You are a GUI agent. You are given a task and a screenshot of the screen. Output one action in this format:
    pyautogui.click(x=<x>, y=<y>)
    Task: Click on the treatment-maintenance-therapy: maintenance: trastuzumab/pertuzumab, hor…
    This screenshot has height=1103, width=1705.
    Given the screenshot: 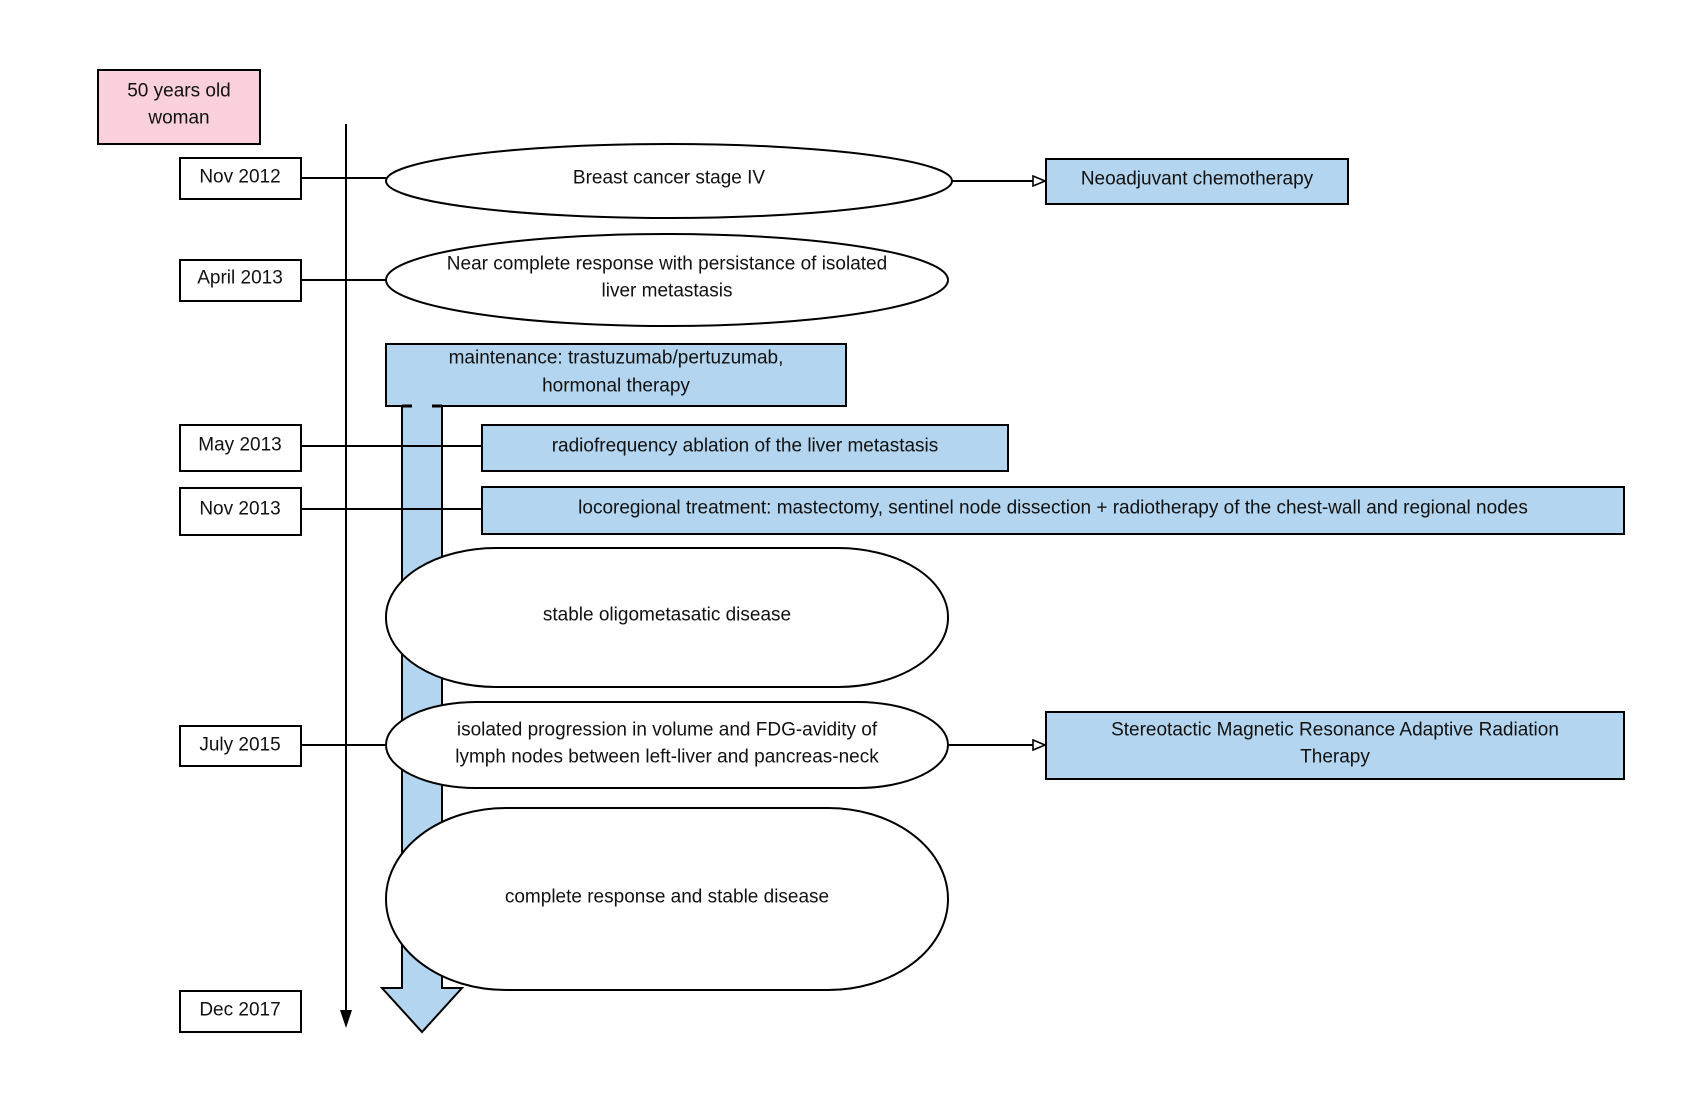 What is the action you would take?
    pyautogui.click(x=616, y=375)
    